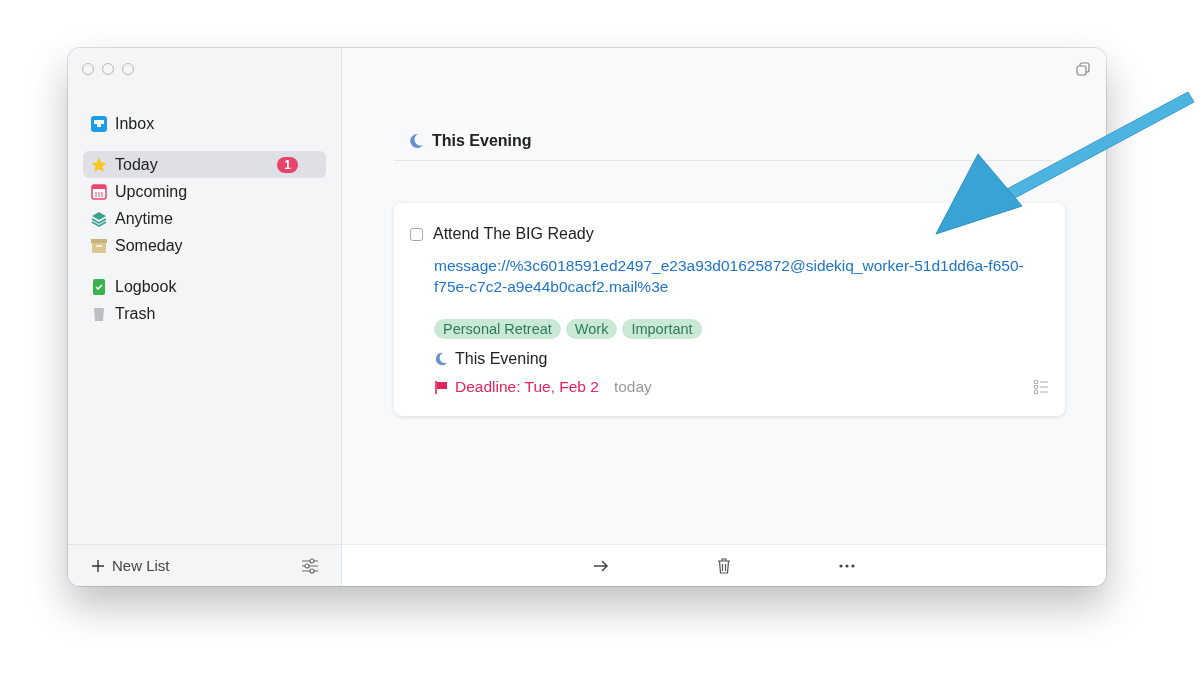 This screenshot has height=676, width=1200. Describe the element at coordinates (601, 565) in the screenshot. I see `move-arrow-icon` at that location.